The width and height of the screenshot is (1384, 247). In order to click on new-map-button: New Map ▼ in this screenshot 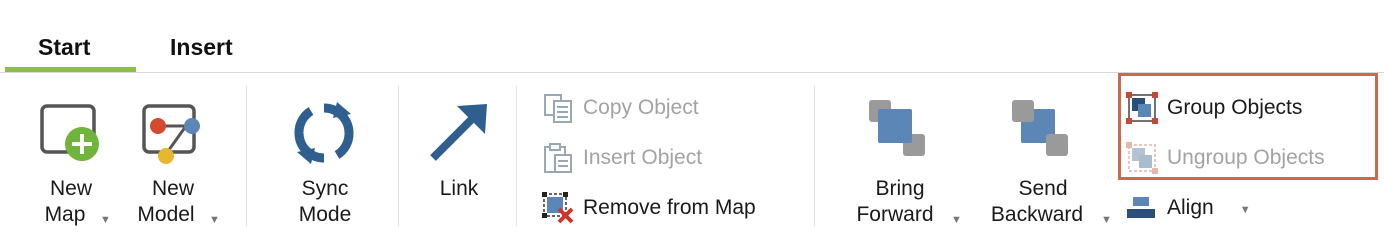, I will do `click(73, 166)`.